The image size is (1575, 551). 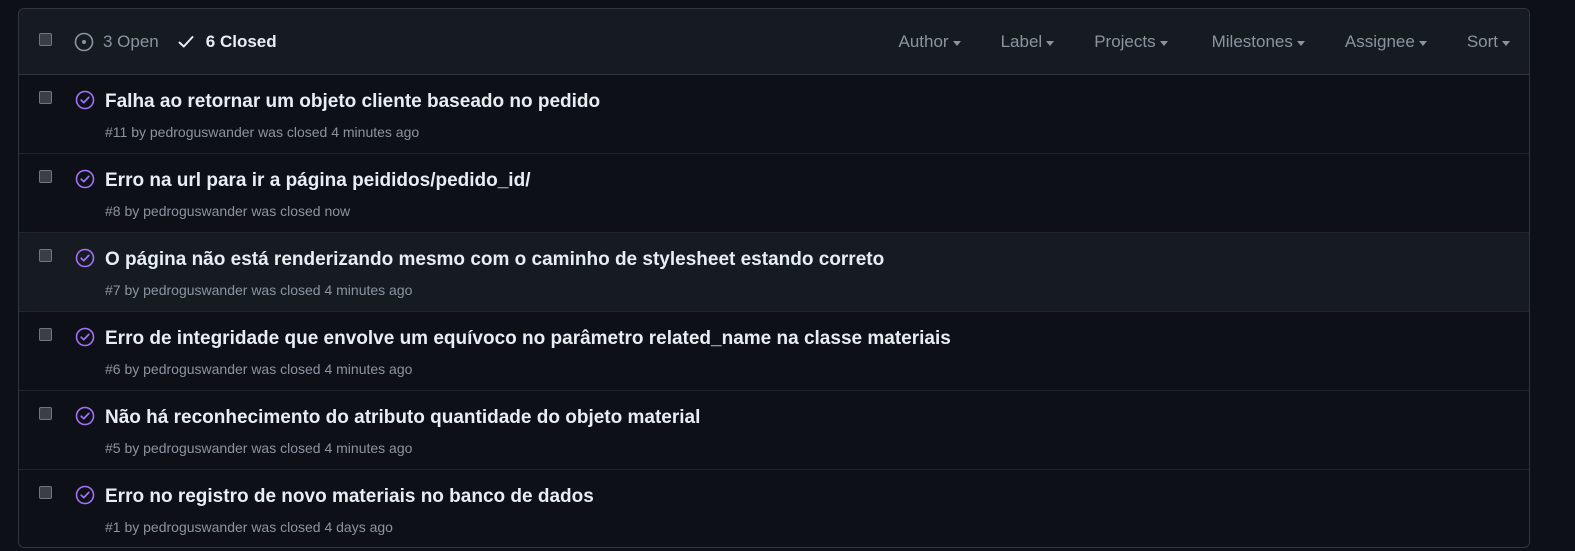 I want to click on projects-filter-label: Projects, so click(x=1125, y=41).